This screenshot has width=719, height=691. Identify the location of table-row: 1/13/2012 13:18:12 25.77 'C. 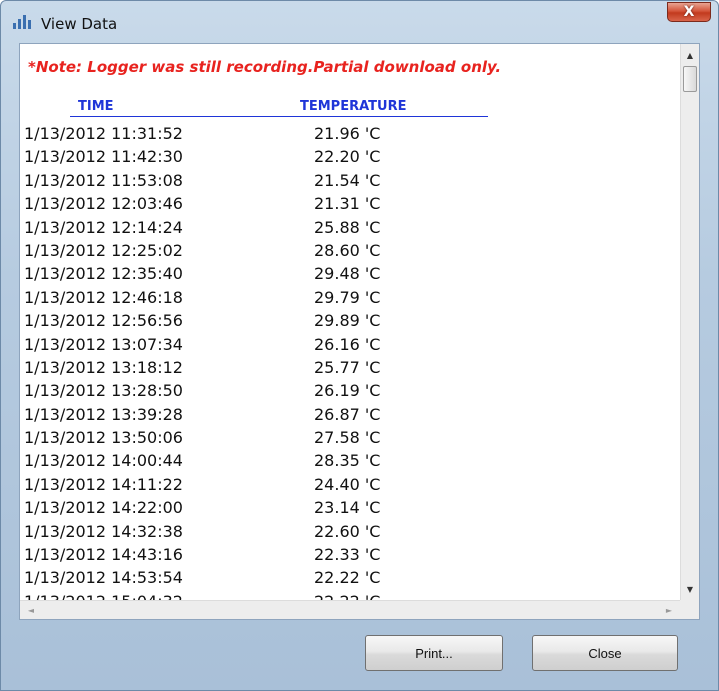
(344, 367).